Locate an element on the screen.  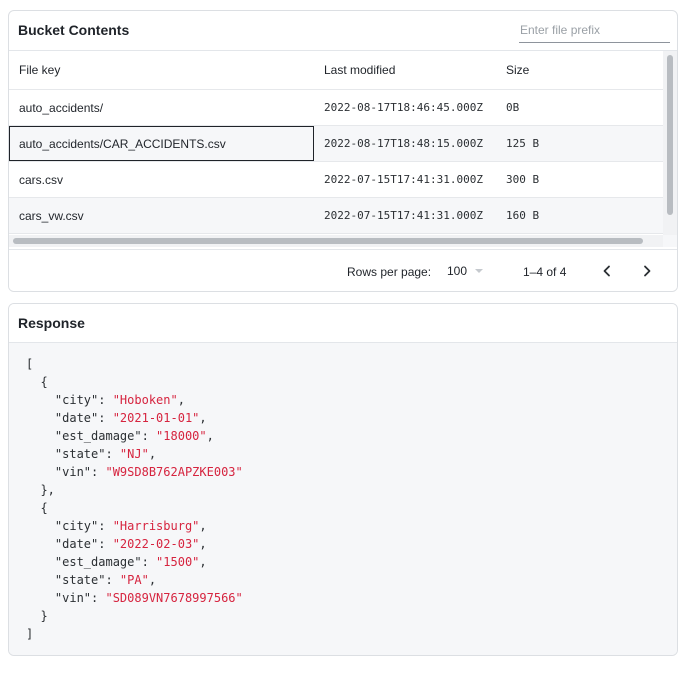
json-line: "city": "Harrisburg", is located at coordinates (116, 526).